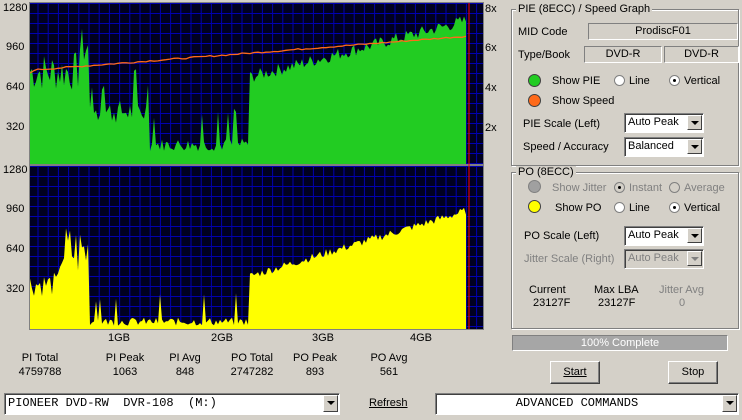  What do you see at coordinates (15, 47) in the screenshot?
I see `pie-y-tick: 960` at bounding box center [15, 47].